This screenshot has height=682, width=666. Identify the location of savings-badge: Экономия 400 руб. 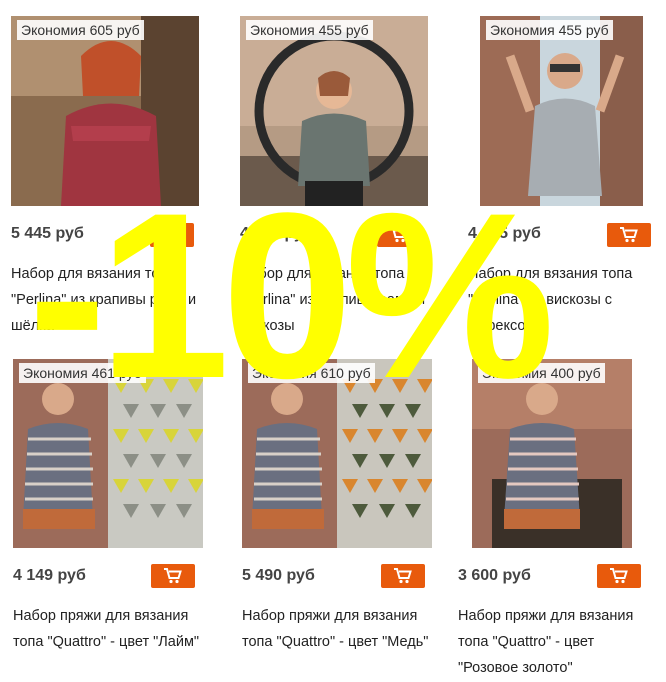
(541, 373).